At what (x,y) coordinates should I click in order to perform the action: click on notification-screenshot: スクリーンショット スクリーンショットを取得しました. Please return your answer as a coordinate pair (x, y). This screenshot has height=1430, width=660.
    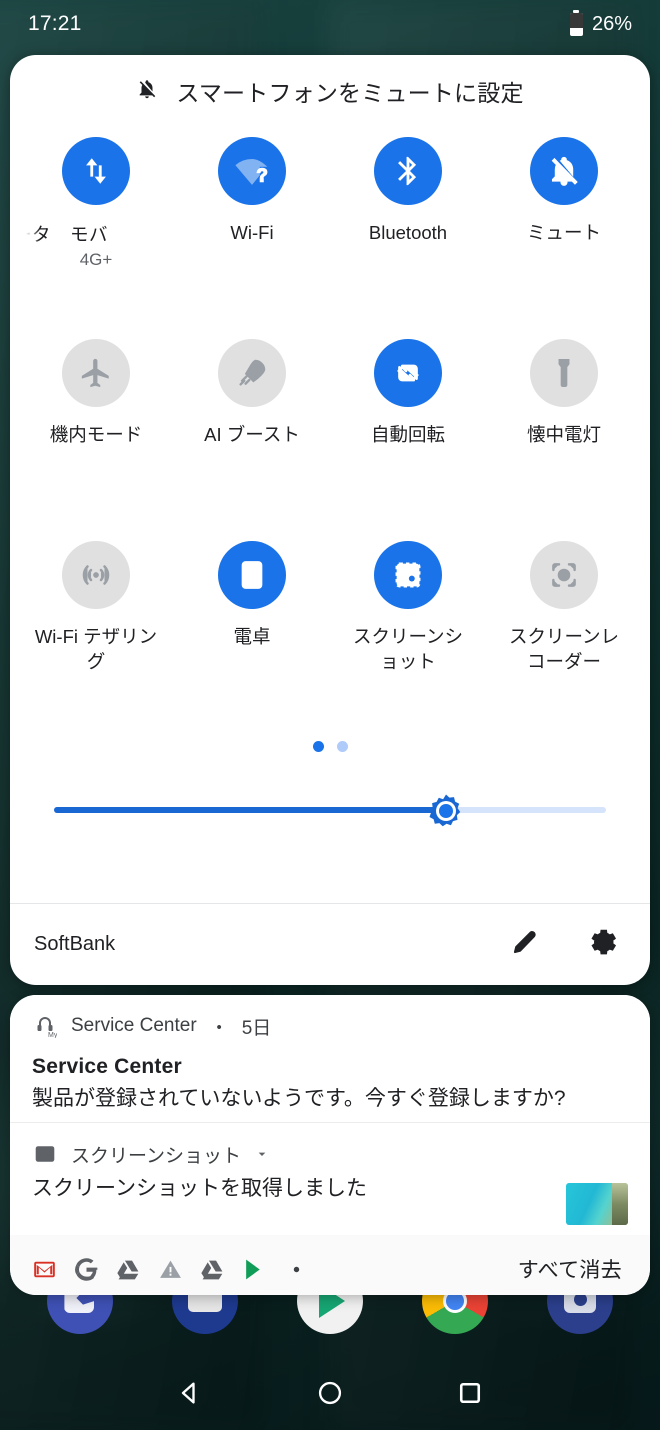
    Looking at the image, I should click on (330, 1179).